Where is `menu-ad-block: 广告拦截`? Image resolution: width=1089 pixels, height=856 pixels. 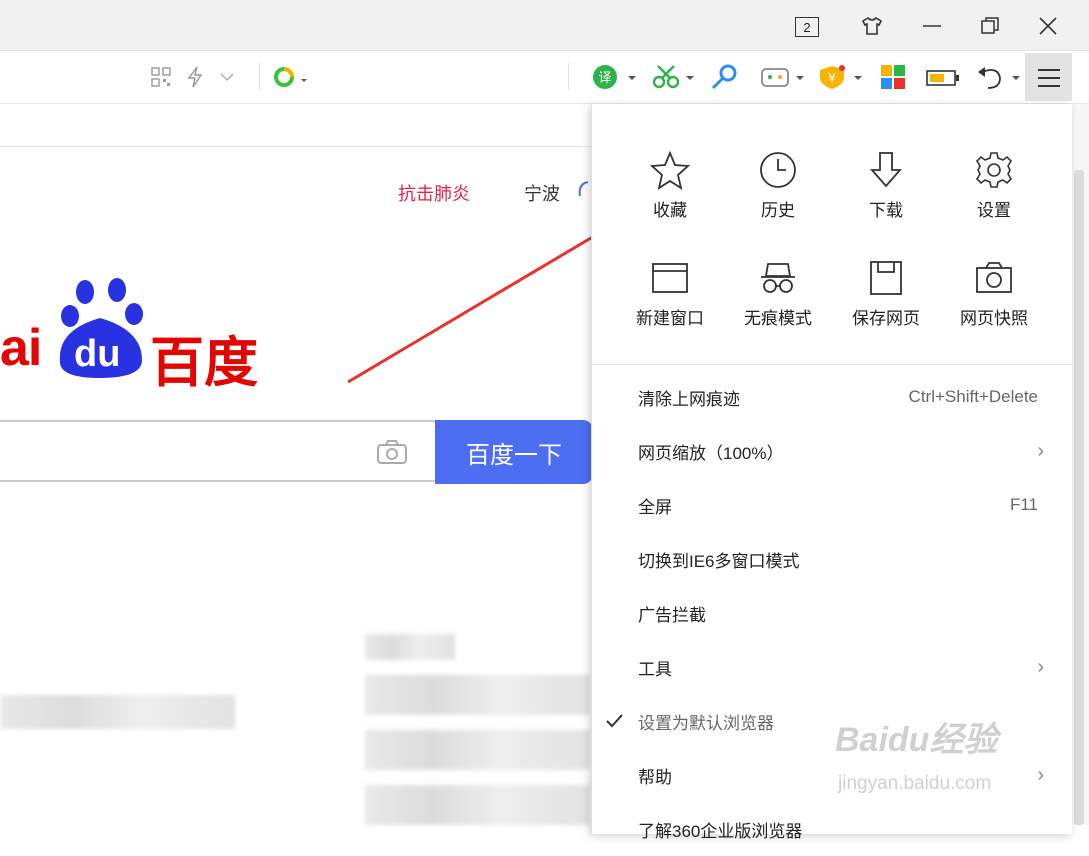
menu-ad-block: 广告拦截 is located at coordinates (832, 613).